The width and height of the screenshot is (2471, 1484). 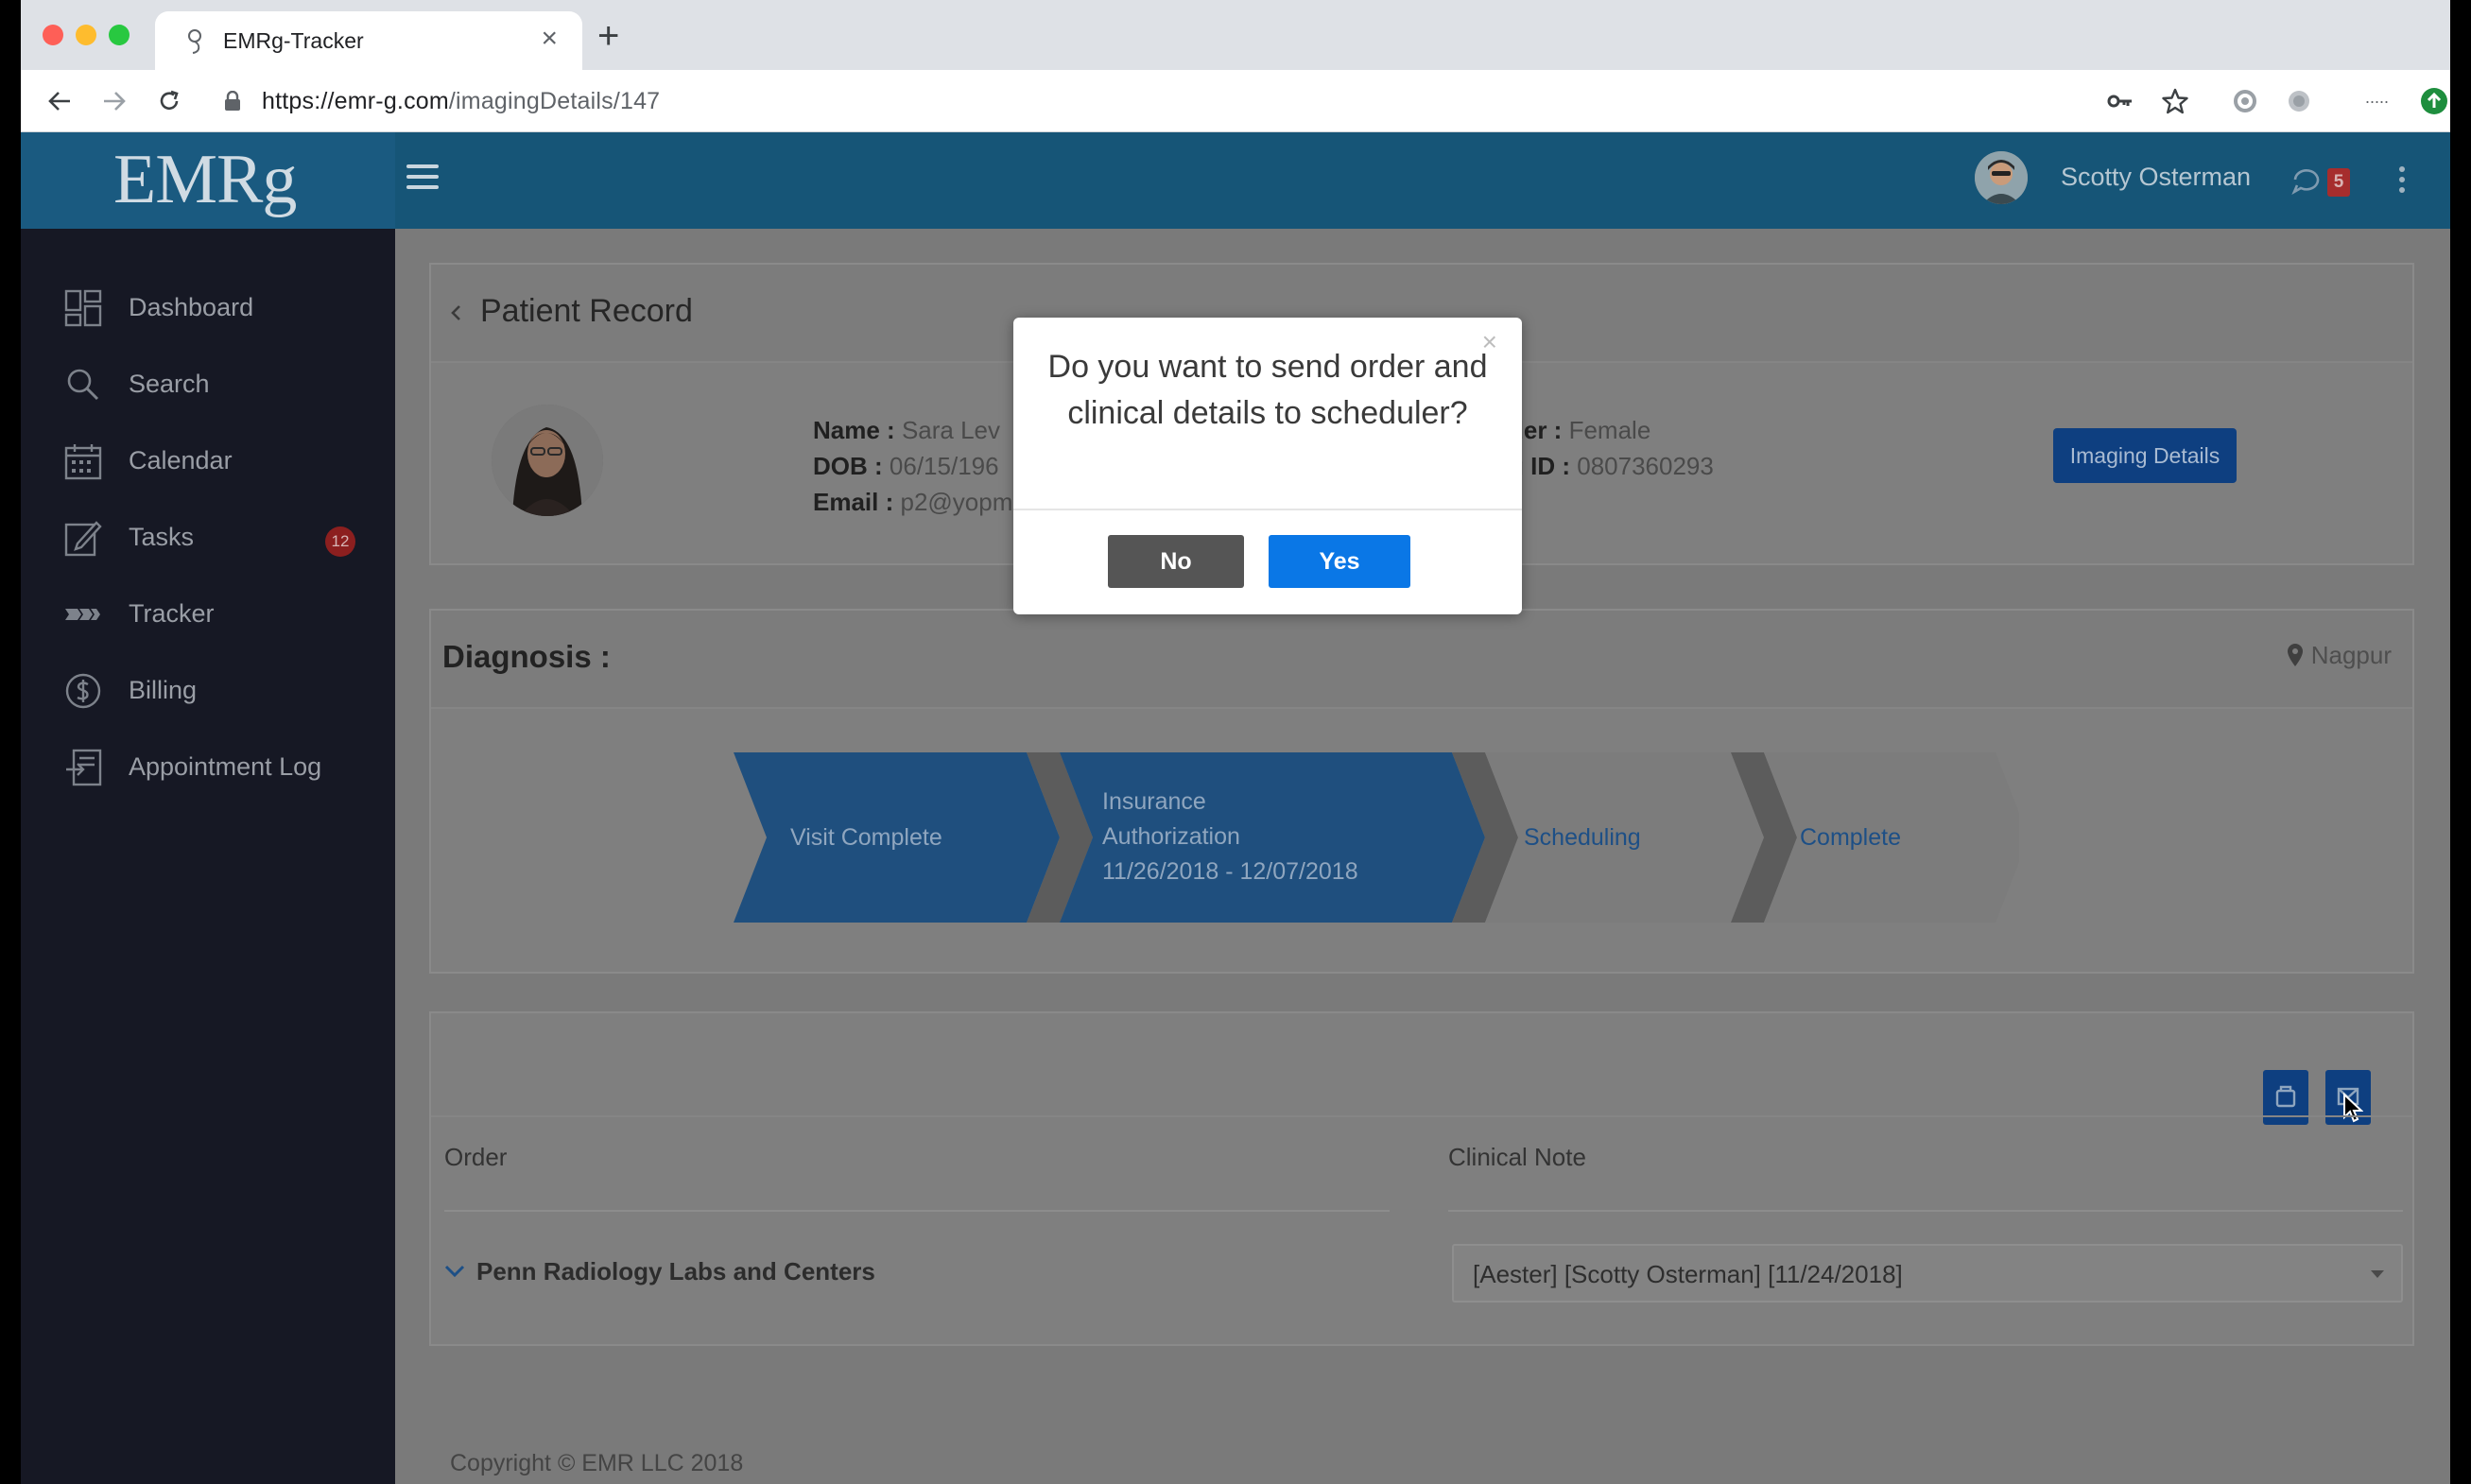 What do you see at coordinates (2307, 181) in the screenshot?
I see `chat-notification-icon` at bounding box center [2307, 181].